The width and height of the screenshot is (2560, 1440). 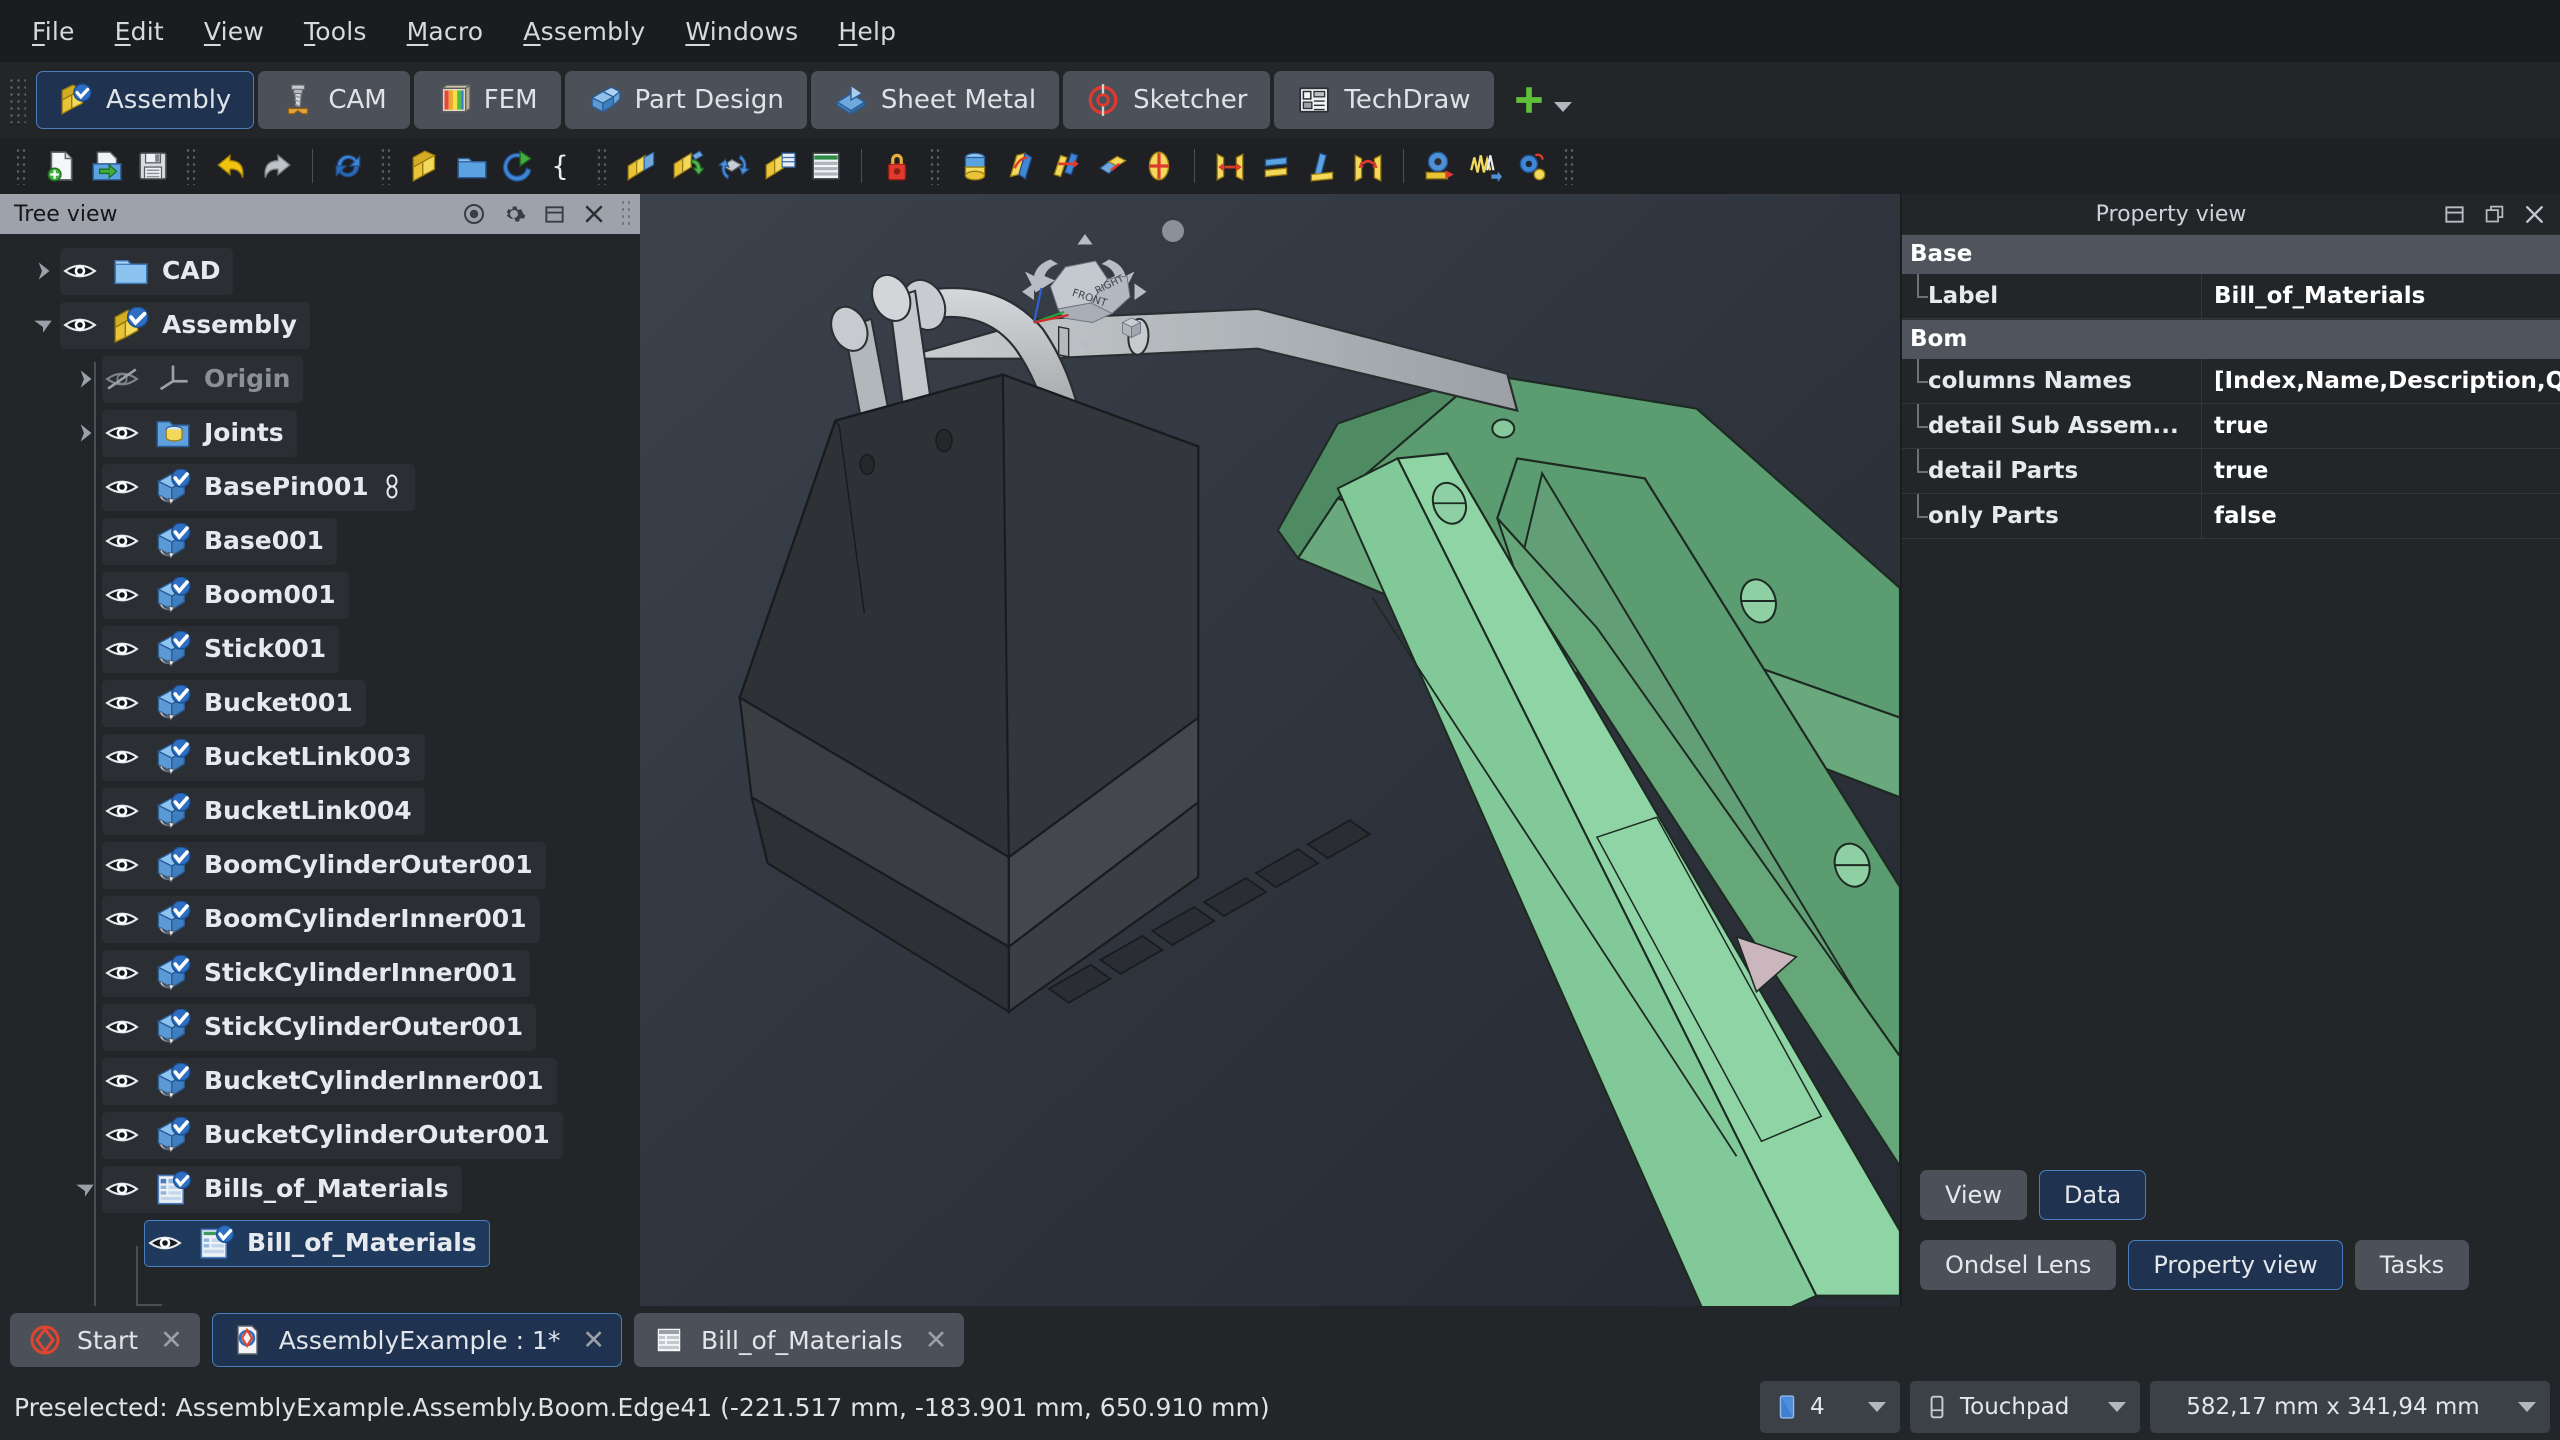 I want to click on export-bom-icon, so click(x=826, y=166).